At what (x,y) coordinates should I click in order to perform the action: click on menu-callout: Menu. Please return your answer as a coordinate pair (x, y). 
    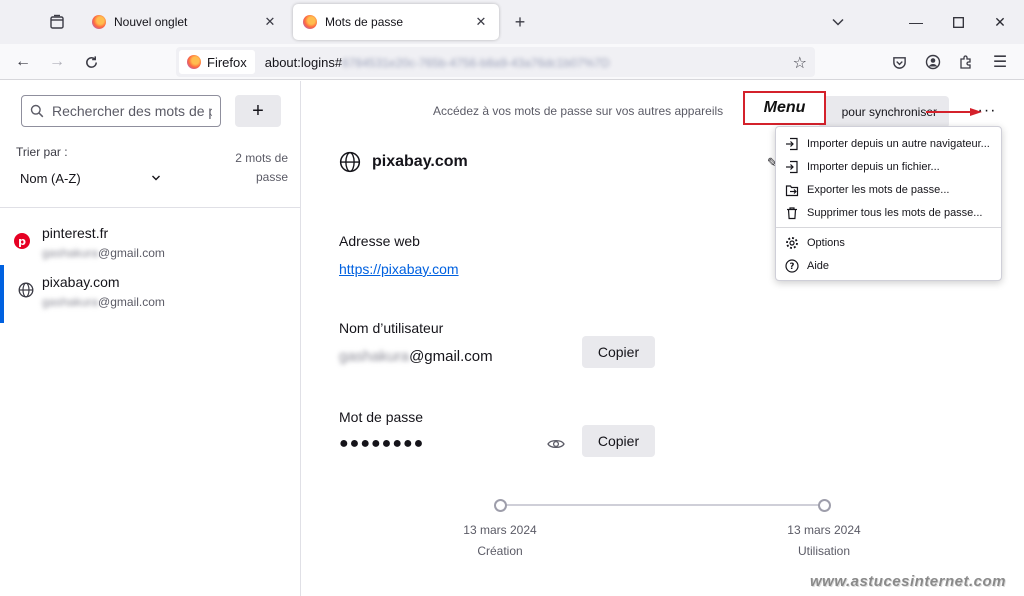
    Looking at the image, I should click on (784, 108).